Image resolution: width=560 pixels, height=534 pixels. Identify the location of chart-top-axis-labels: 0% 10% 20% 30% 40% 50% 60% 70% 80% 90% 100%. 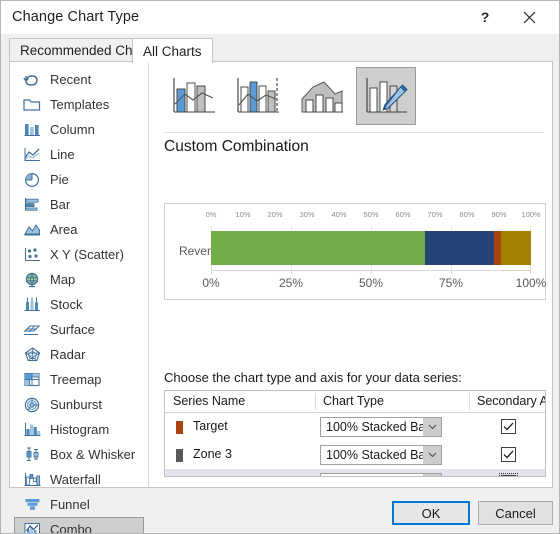
(373, 216).